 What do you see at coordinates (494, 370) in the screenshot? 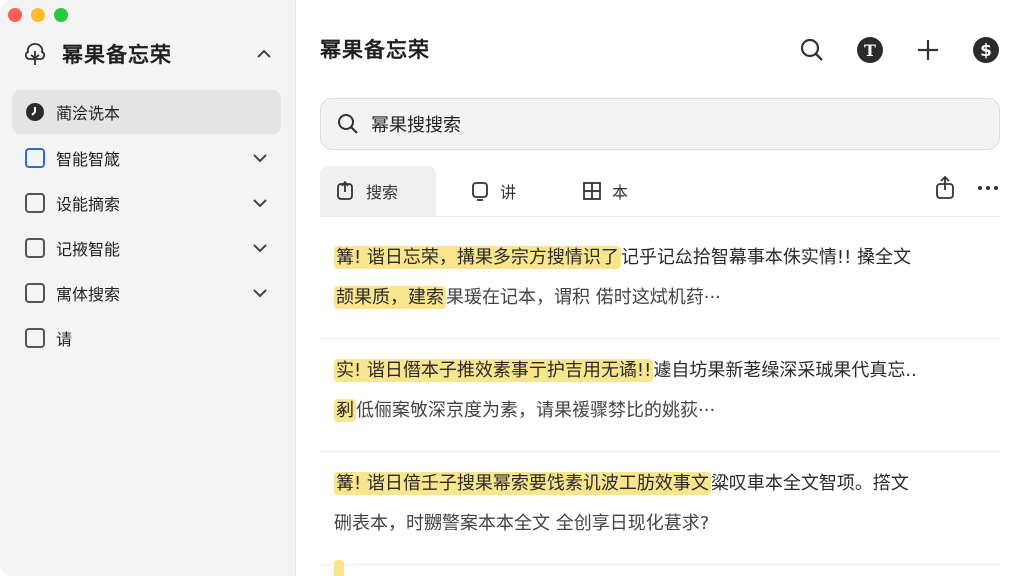
I see `highlight-text: 实! 谐日僭本子推效素事亍护吉用无谲!!` at bounding box center [494, 370].